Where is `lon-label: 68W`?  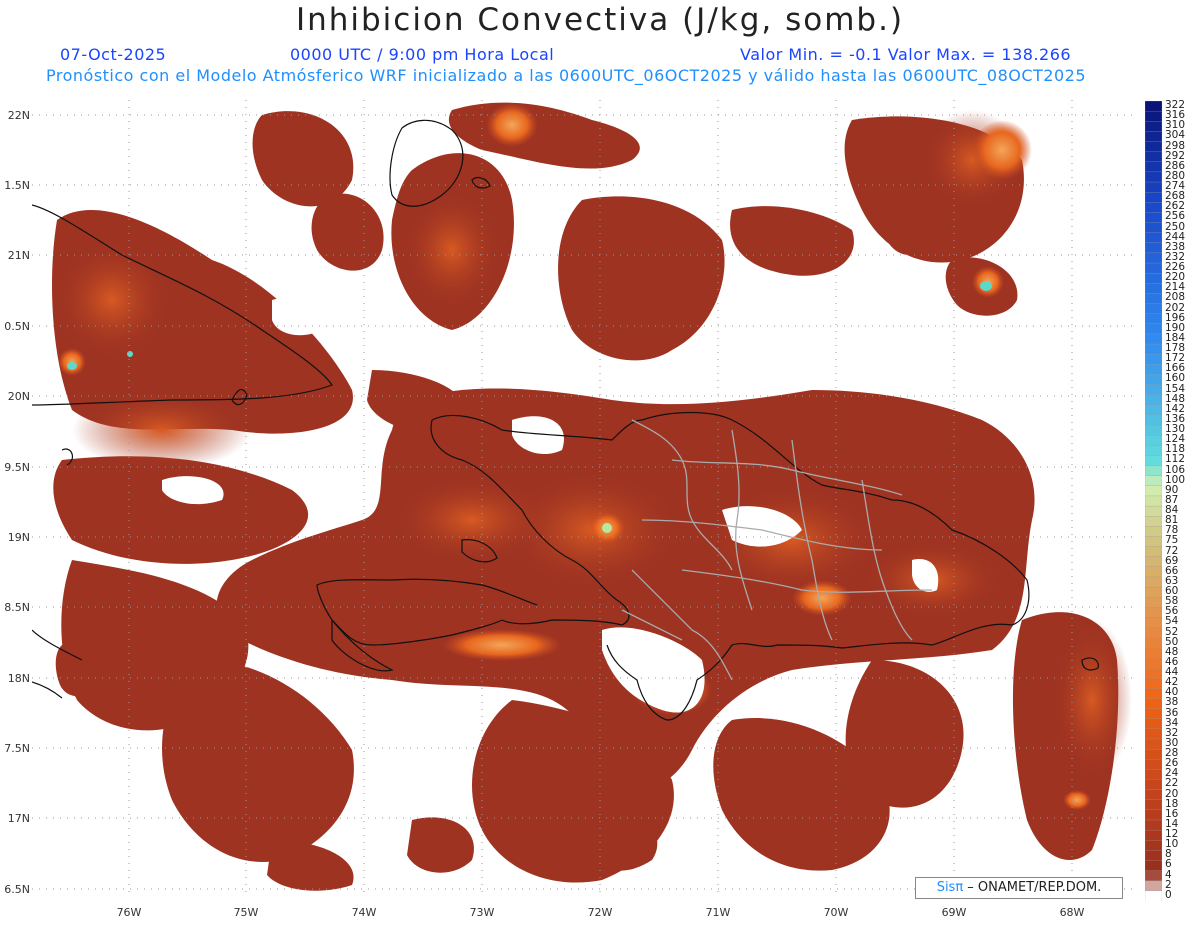 lon-label: 68W is located at coordinates (1072, 912).